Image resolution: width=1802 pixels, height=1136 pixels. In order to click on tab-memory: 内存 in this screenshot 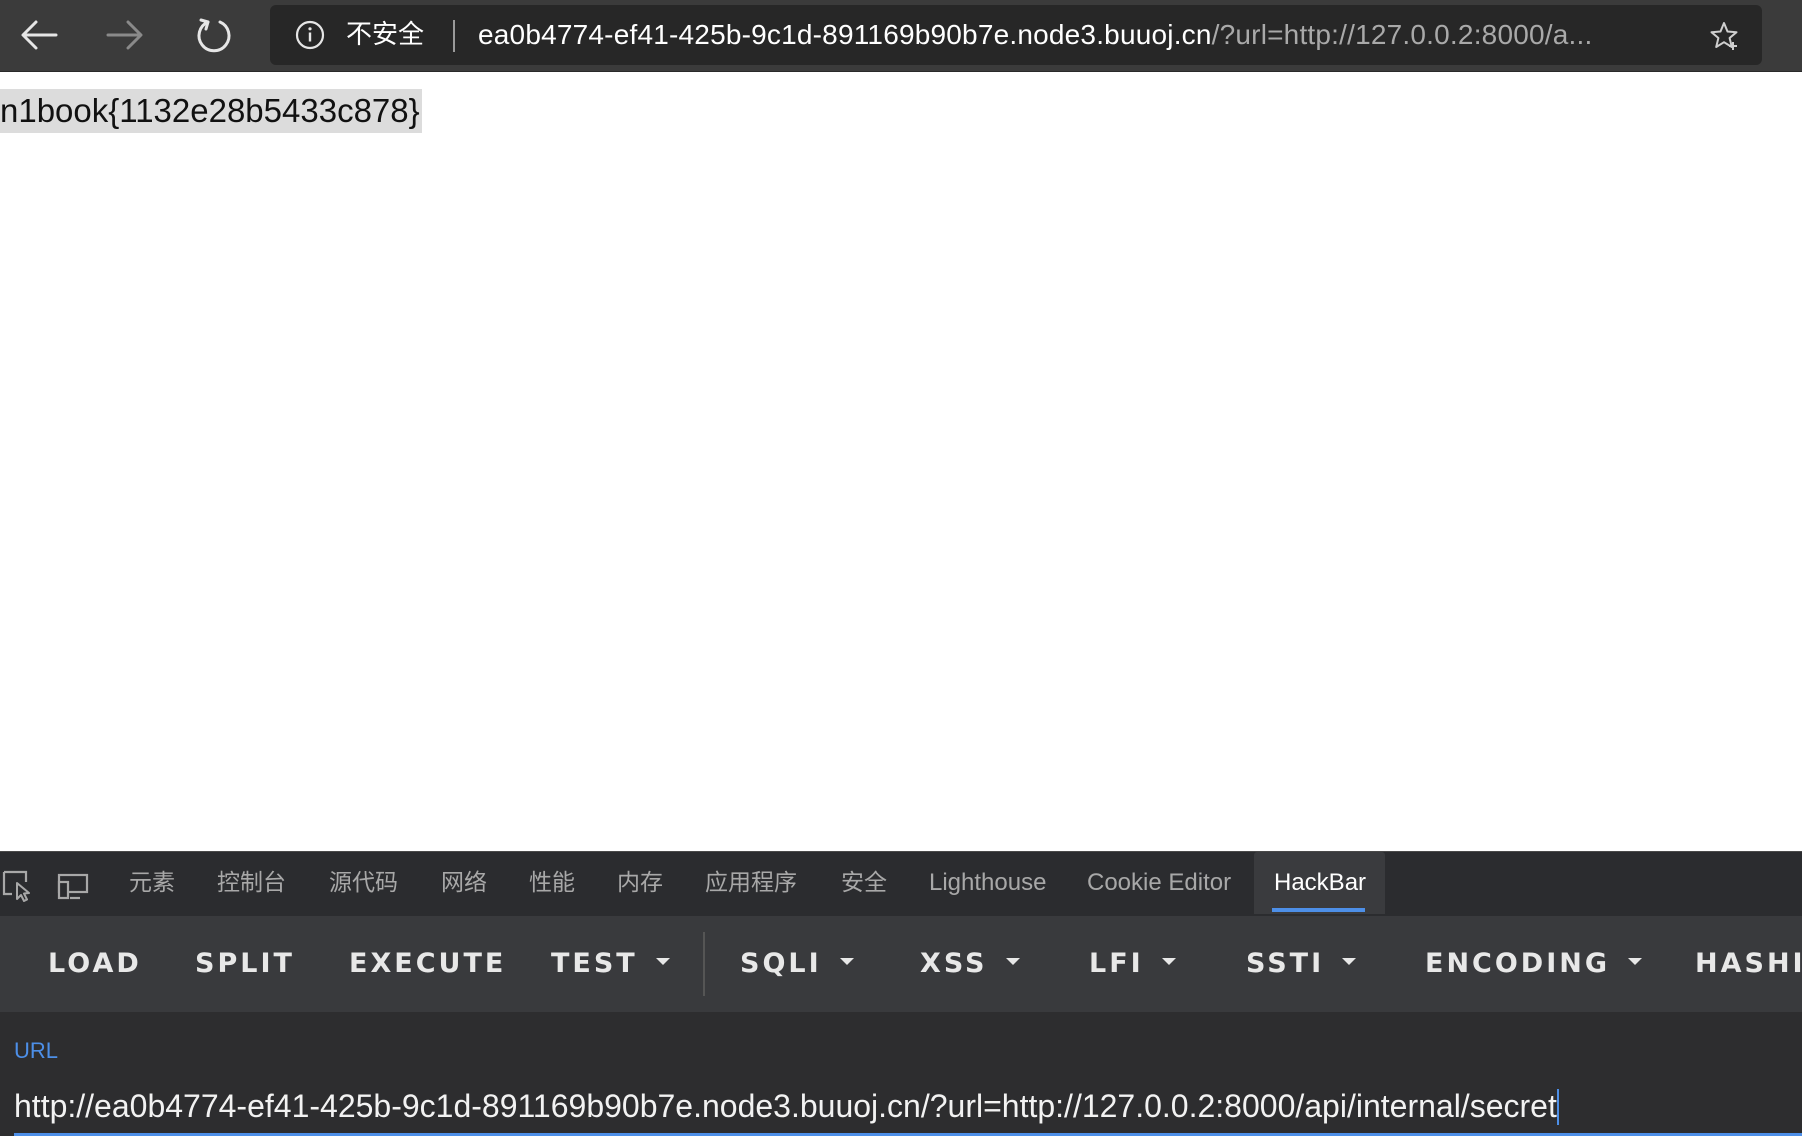, I will do `click(640, 883)`.